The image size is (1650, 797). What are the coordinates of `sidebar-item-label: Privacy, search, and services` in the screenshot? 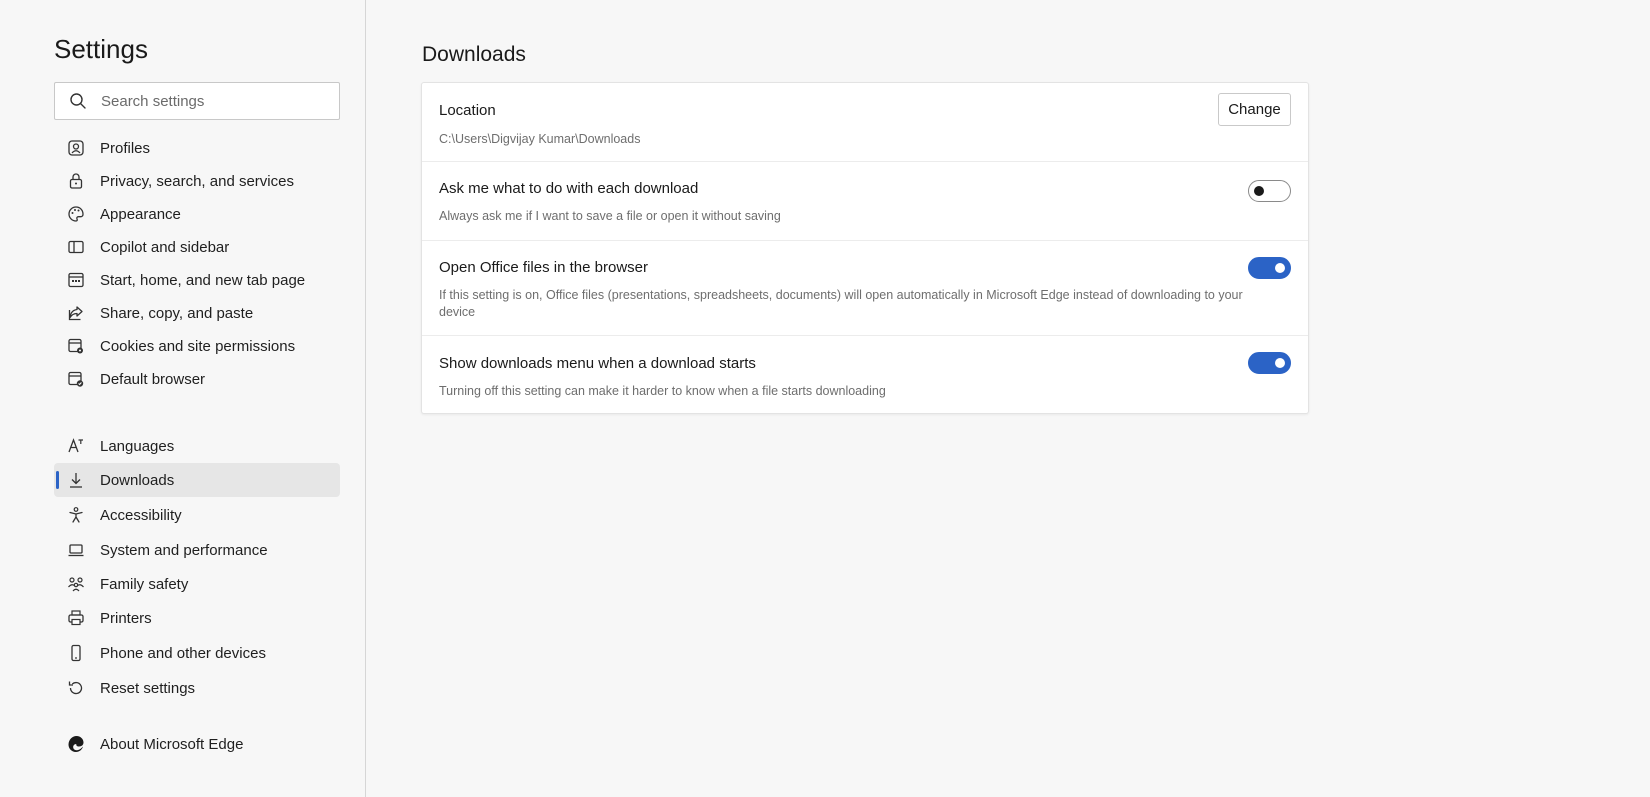 It's located at (197, 181).